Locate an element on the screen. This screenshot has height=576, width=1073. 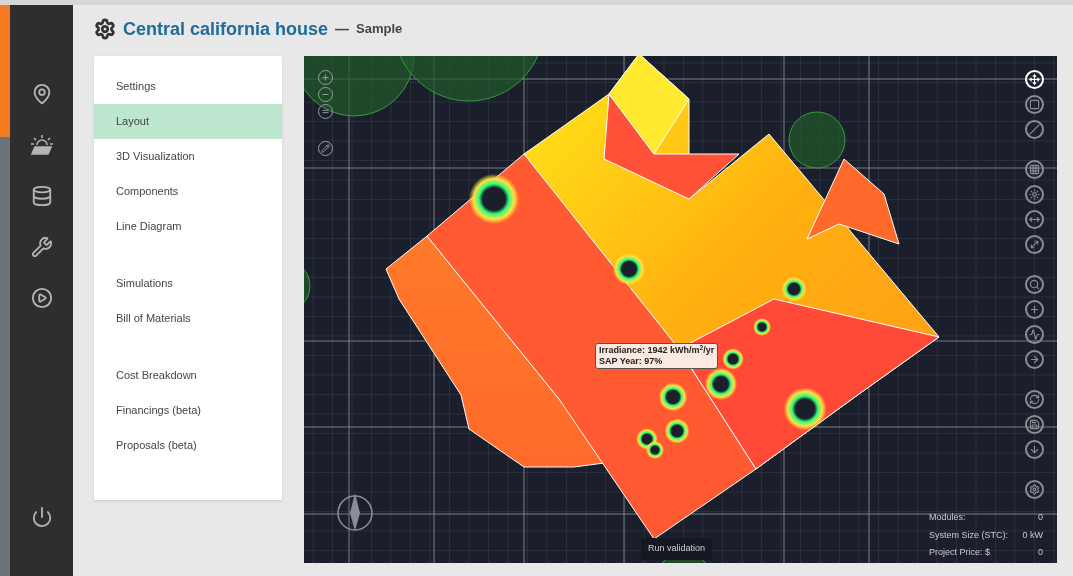
menu-item: Layout is located at coordinates (188, 121).